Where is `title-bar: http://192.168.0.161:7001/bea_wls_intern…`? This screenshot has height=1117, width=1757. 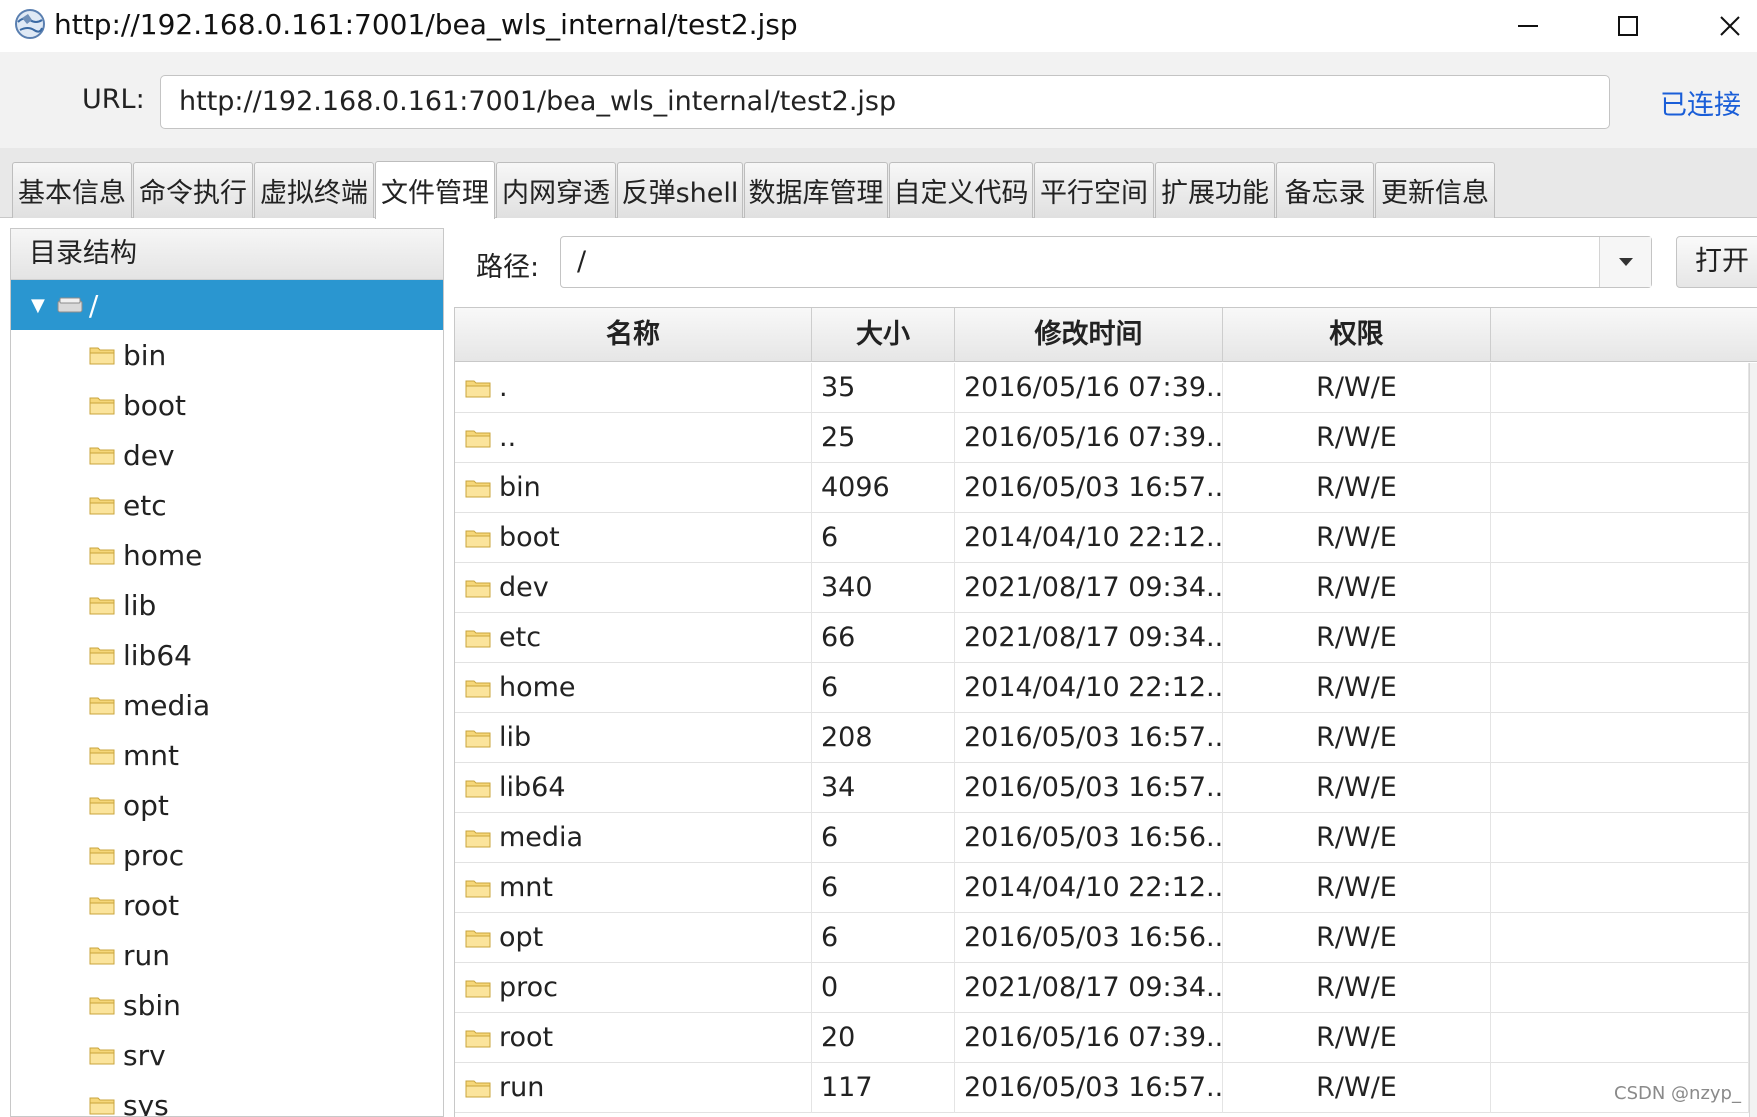 title-bar: http://192.168.0.161:7001/bea_wls_intern… is located at coordinates (878, 26).